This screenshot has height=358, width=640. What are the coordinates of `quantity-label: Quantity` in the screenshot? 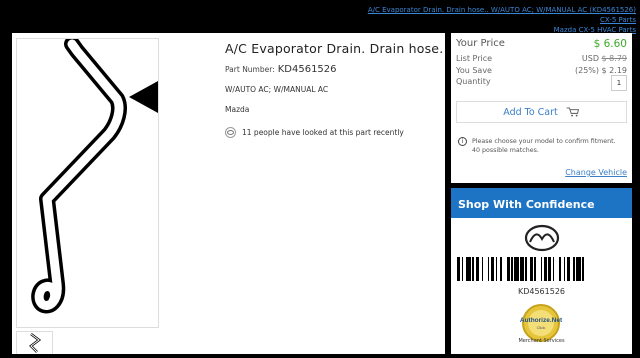 It's located at (473, 81).